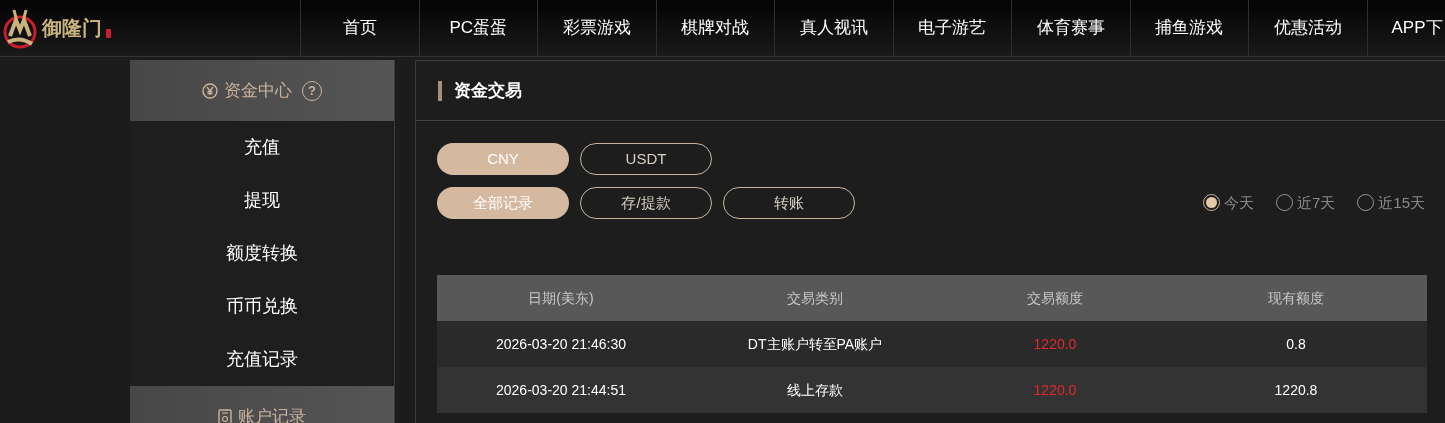 The height and width of the screenshot is (423, 1445). I want to click on document-icon, so click(225, 415).